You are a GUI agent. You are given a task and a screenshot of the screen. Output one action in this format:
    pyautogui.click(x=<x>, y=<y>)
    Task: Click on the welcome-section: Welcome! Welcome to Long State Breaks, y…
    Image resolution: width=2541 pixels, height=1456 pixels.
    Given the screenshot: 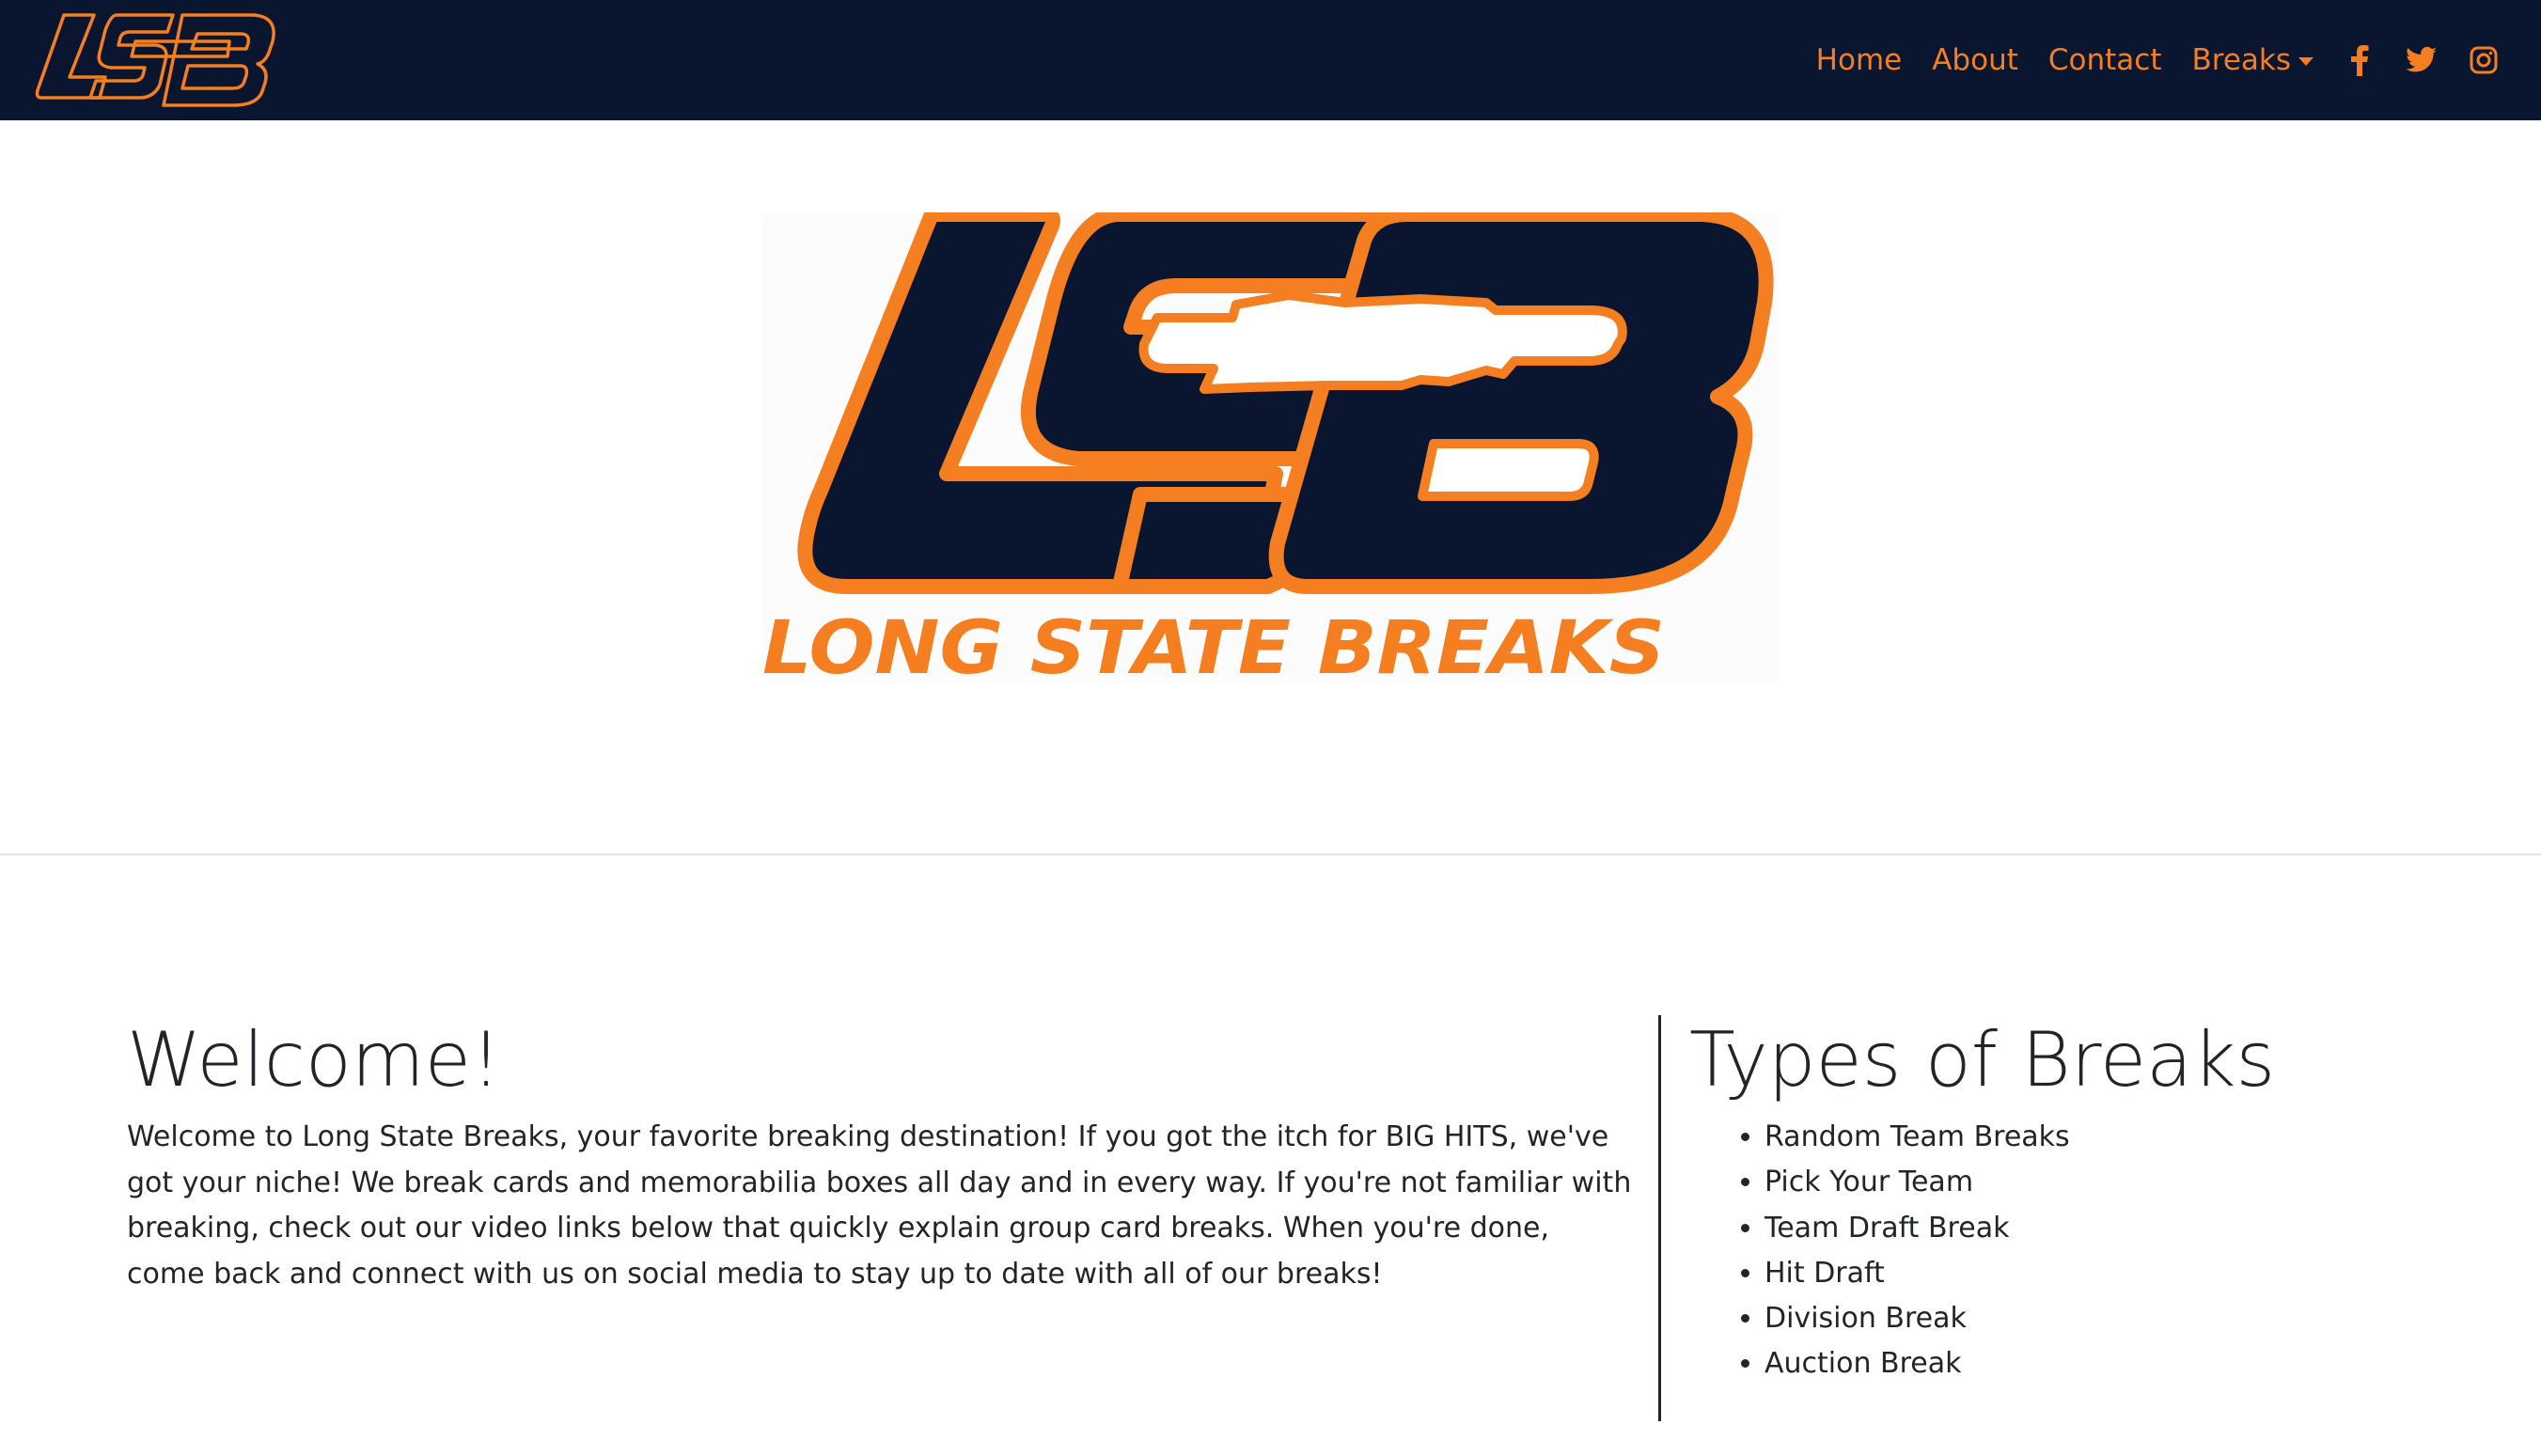 What is the action you would take?
    pyautogui.click(x=881, y=1156)
    